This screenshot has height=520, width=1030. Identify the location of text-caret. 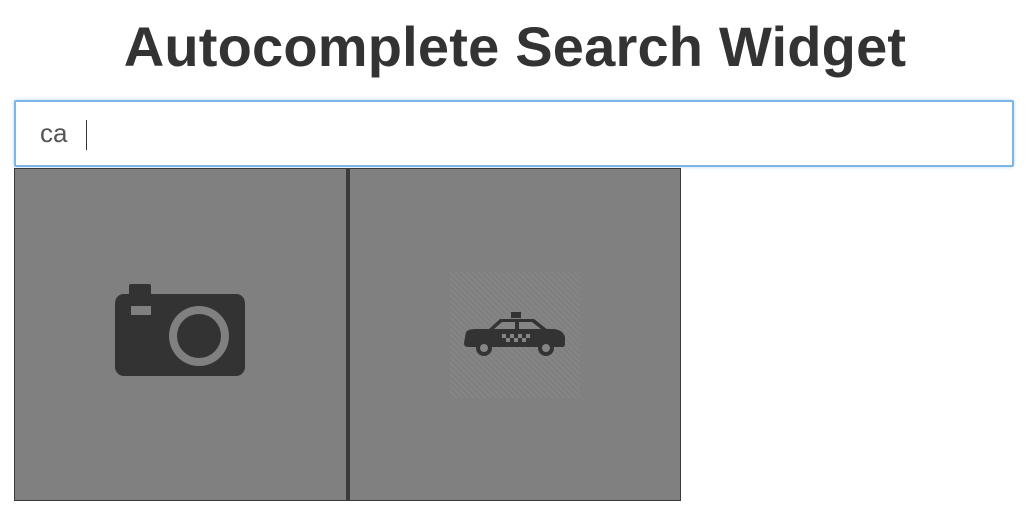
(86, 135).